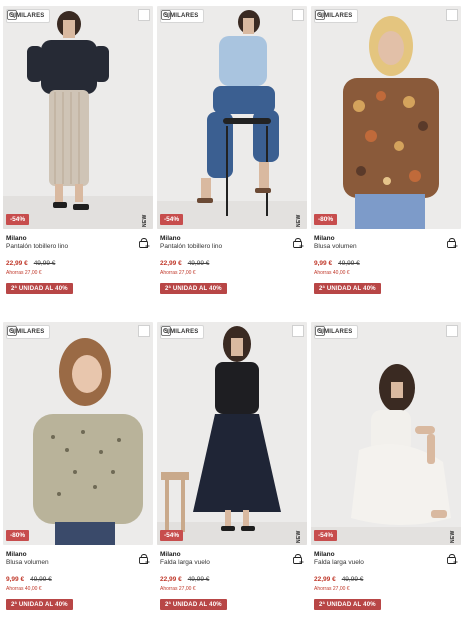 The width and height of the screenshot is (475, 621). I want to click on product-photo-floral-blouse, so click(386, 117).